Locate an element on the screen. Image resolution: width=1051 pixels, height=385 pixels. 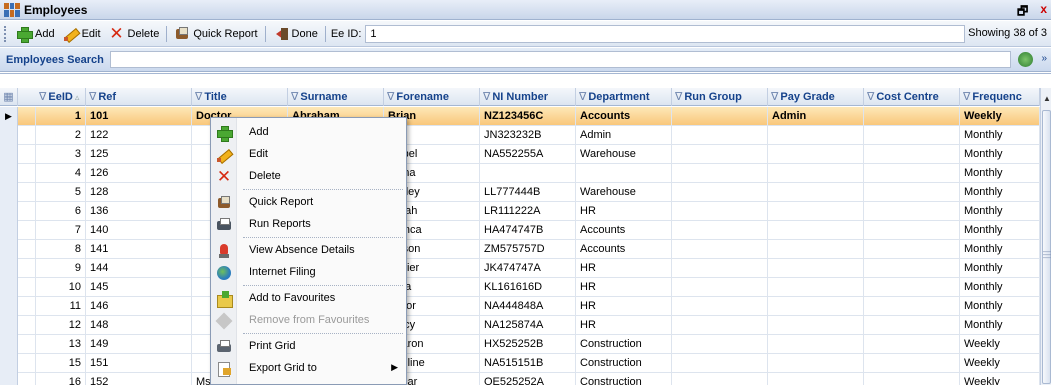
table-row: 4126FionaMonthly is located at coordinates (520, 173).